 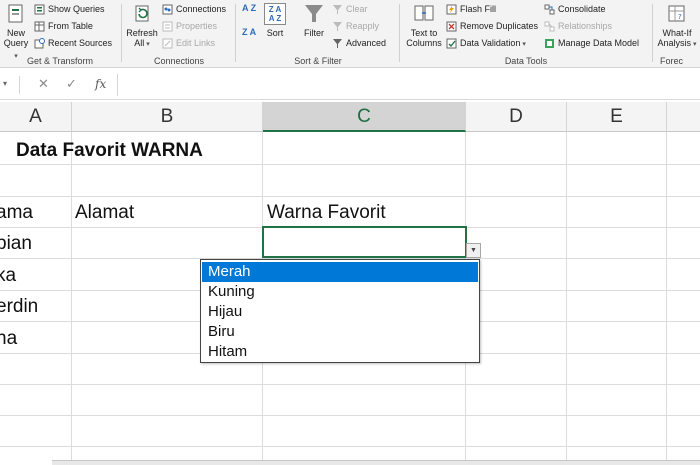 What do you see at coordinates (109, 151) in the screenshot?
I see `sheet-title-cell: Data Favorit WARNA` at bounding box center [109, 151].